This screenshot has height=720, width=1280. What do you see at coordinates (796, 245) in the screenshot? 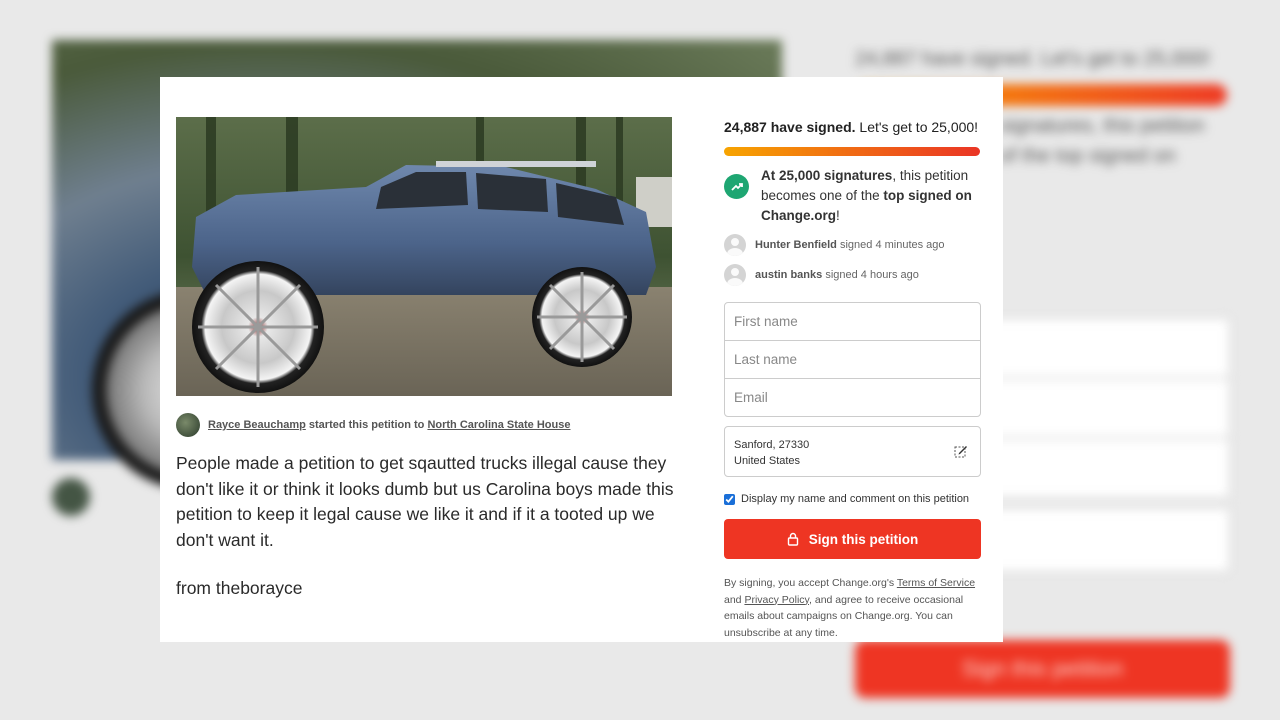
I see `signer-name: Hunter Benfield` at bounding box center [796, 245].